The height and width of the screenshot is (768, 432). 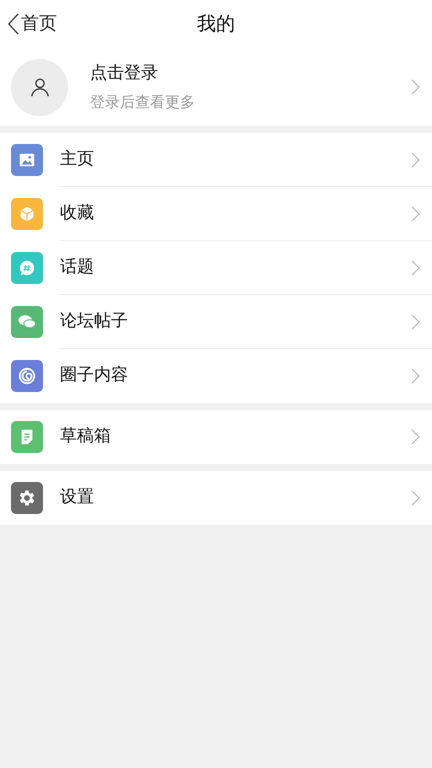 What do you see at coordinates (216, 498) in the screenshot?
I see `menu-item: 设置` at bounding box center [216, 498].